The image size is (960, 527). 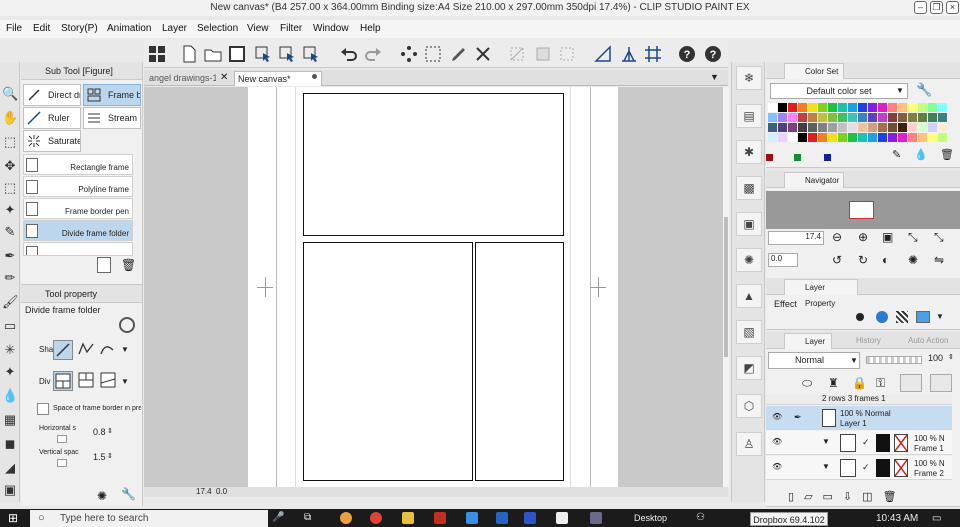 What do you see at coordinates (174, 28) in the screenshot?
I see `menu-layer: Layer` at bounding box center [174, 28].